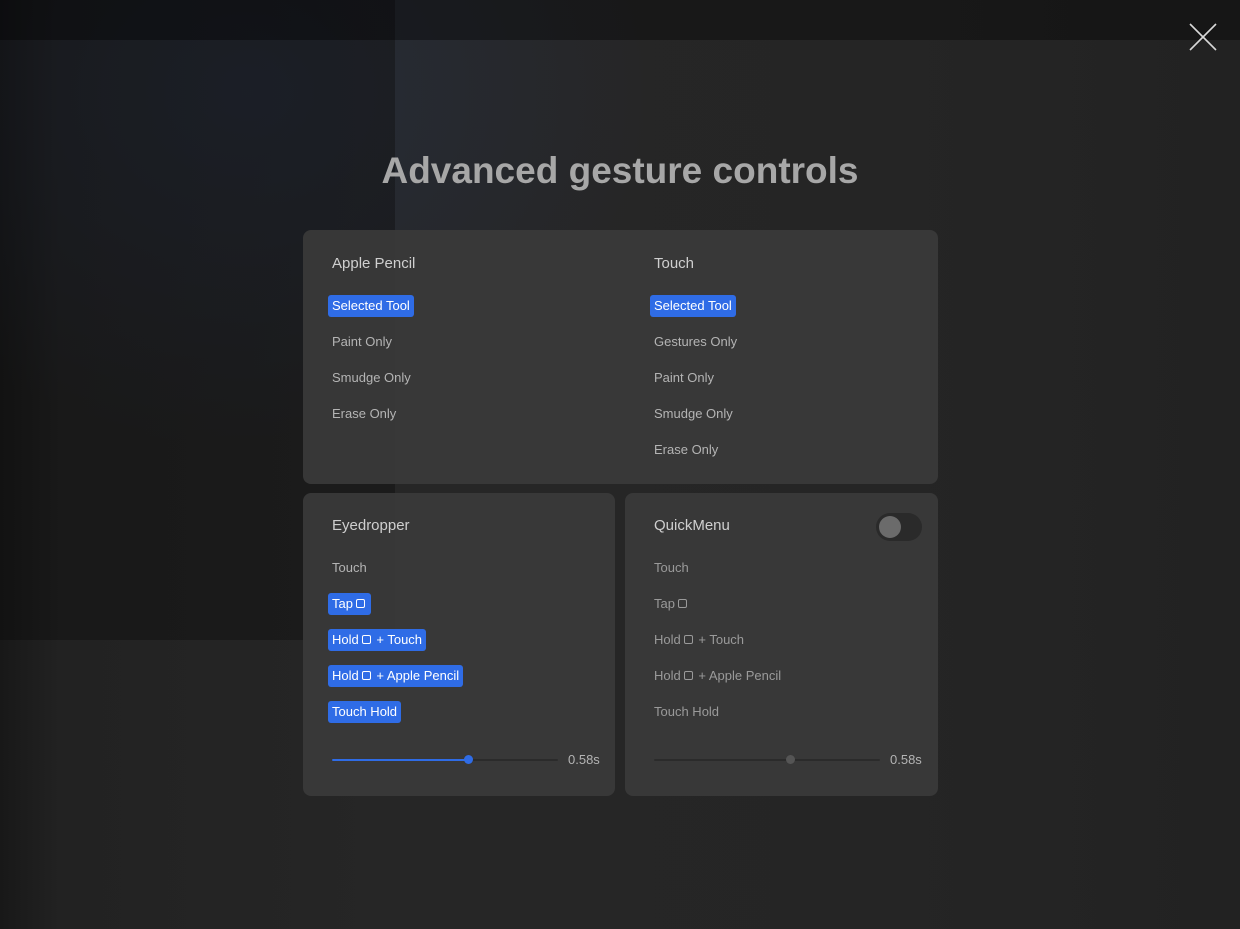 This screenshot has height=929, width=1240. I want to click on toggle-knob, so click(890, 527).